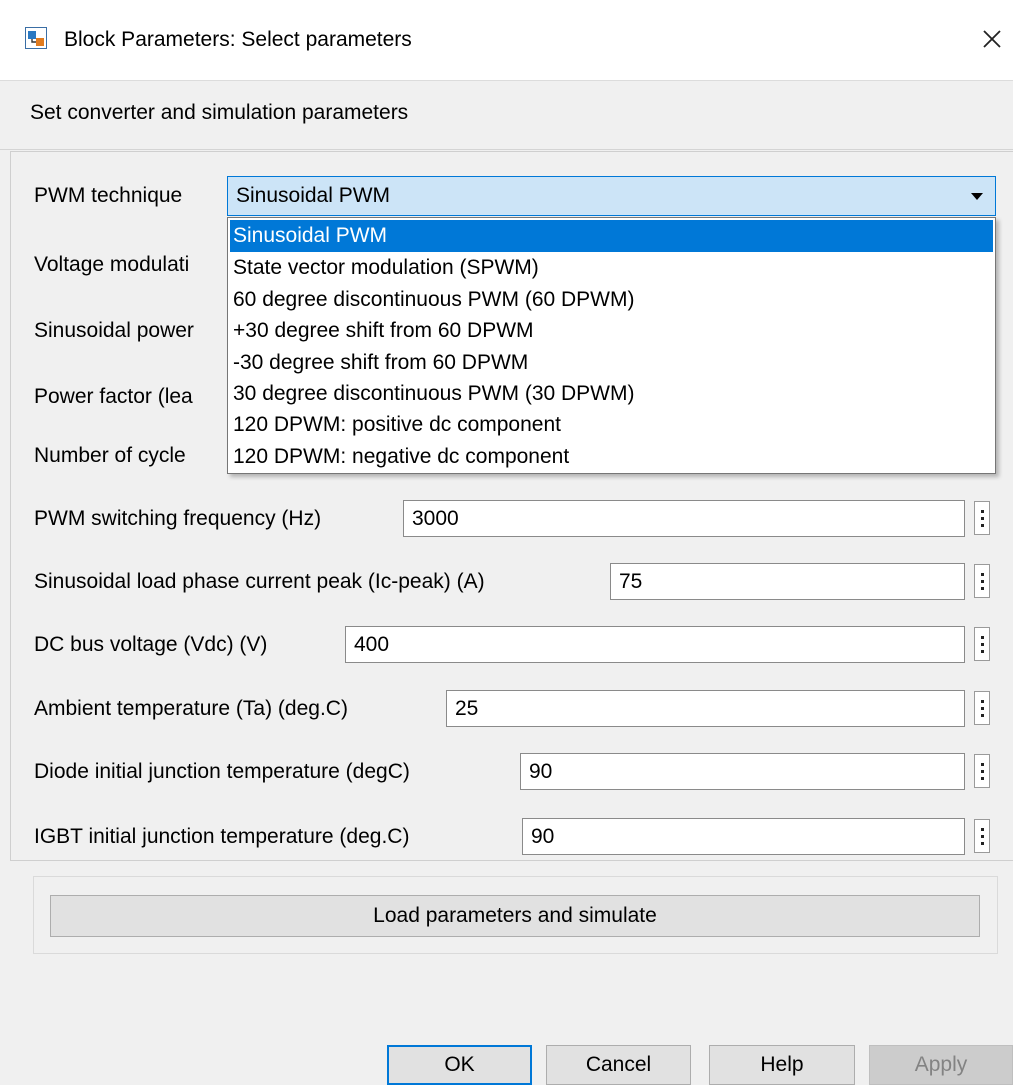  Describe the element at coordinates (313, 195) in the screenshot. I see `pwm-technique-selected-value: Sinusoidal PWM` at that location.